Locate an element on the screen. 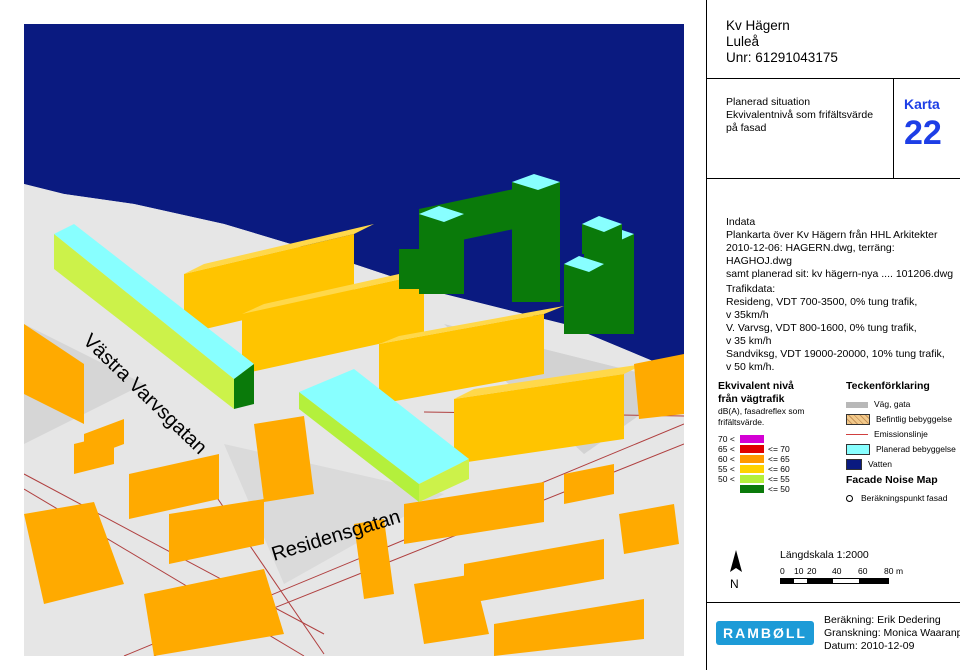 Image resolution: width=960 pixels, height=671 pixels. legend-road: Väg, gata is located at coordinates (902, 404).